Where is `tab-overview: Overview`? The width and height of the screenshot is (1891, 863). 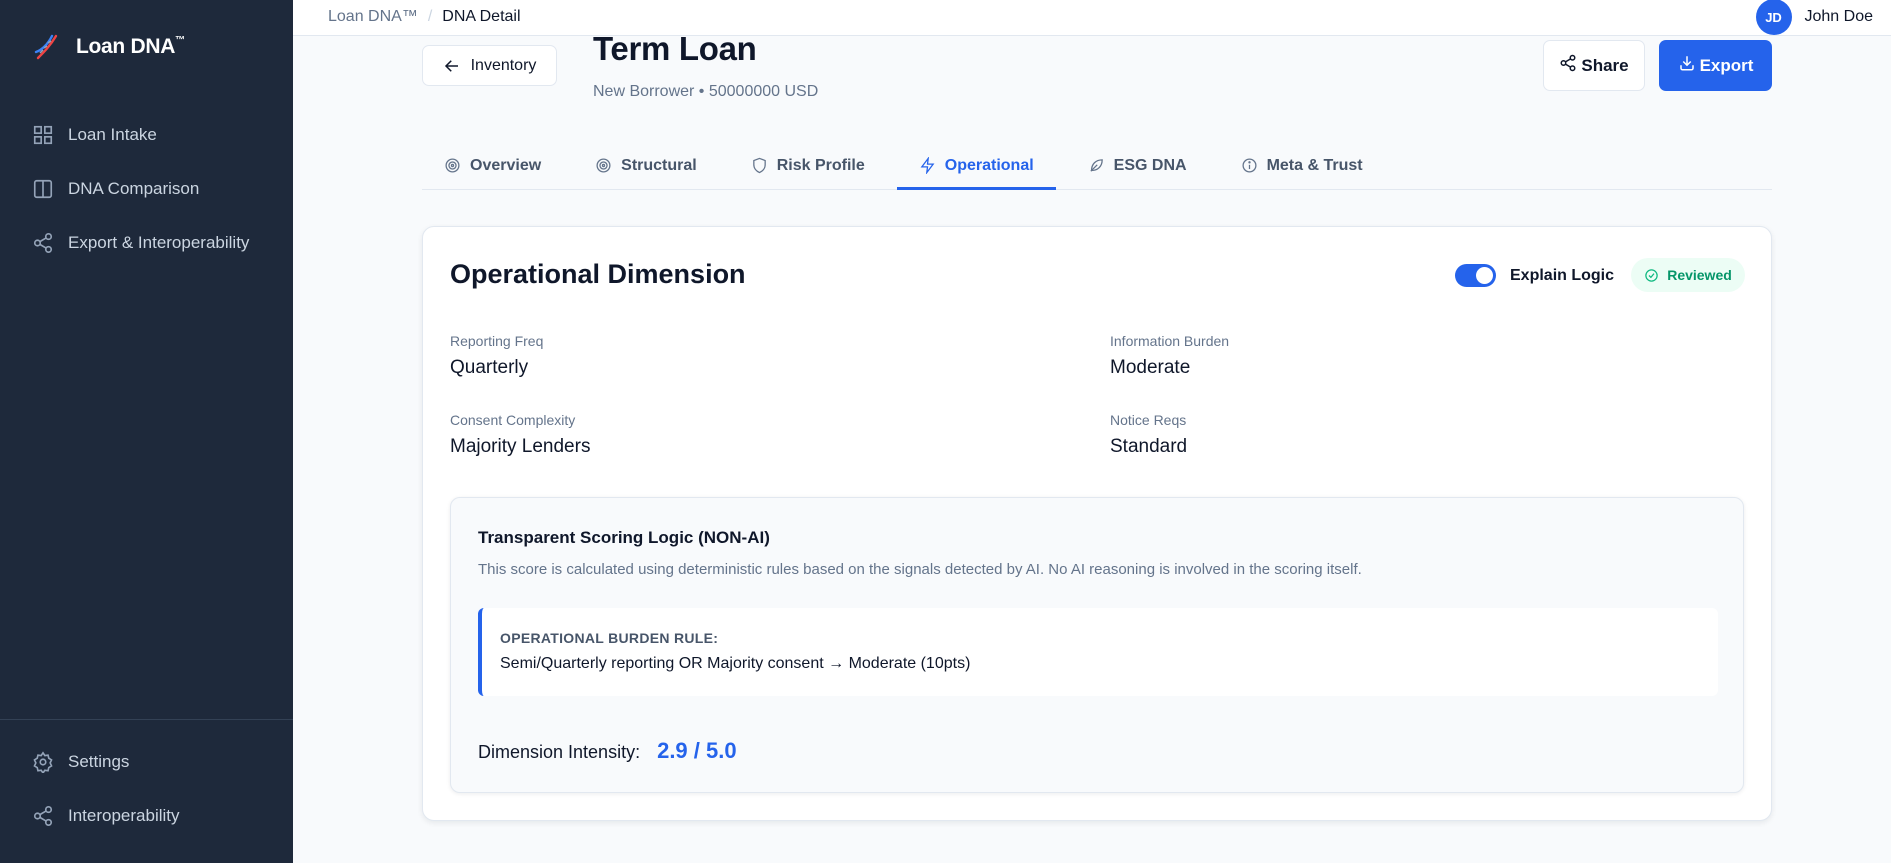
tab-overview: Overview is located at coordinates (492, 165).